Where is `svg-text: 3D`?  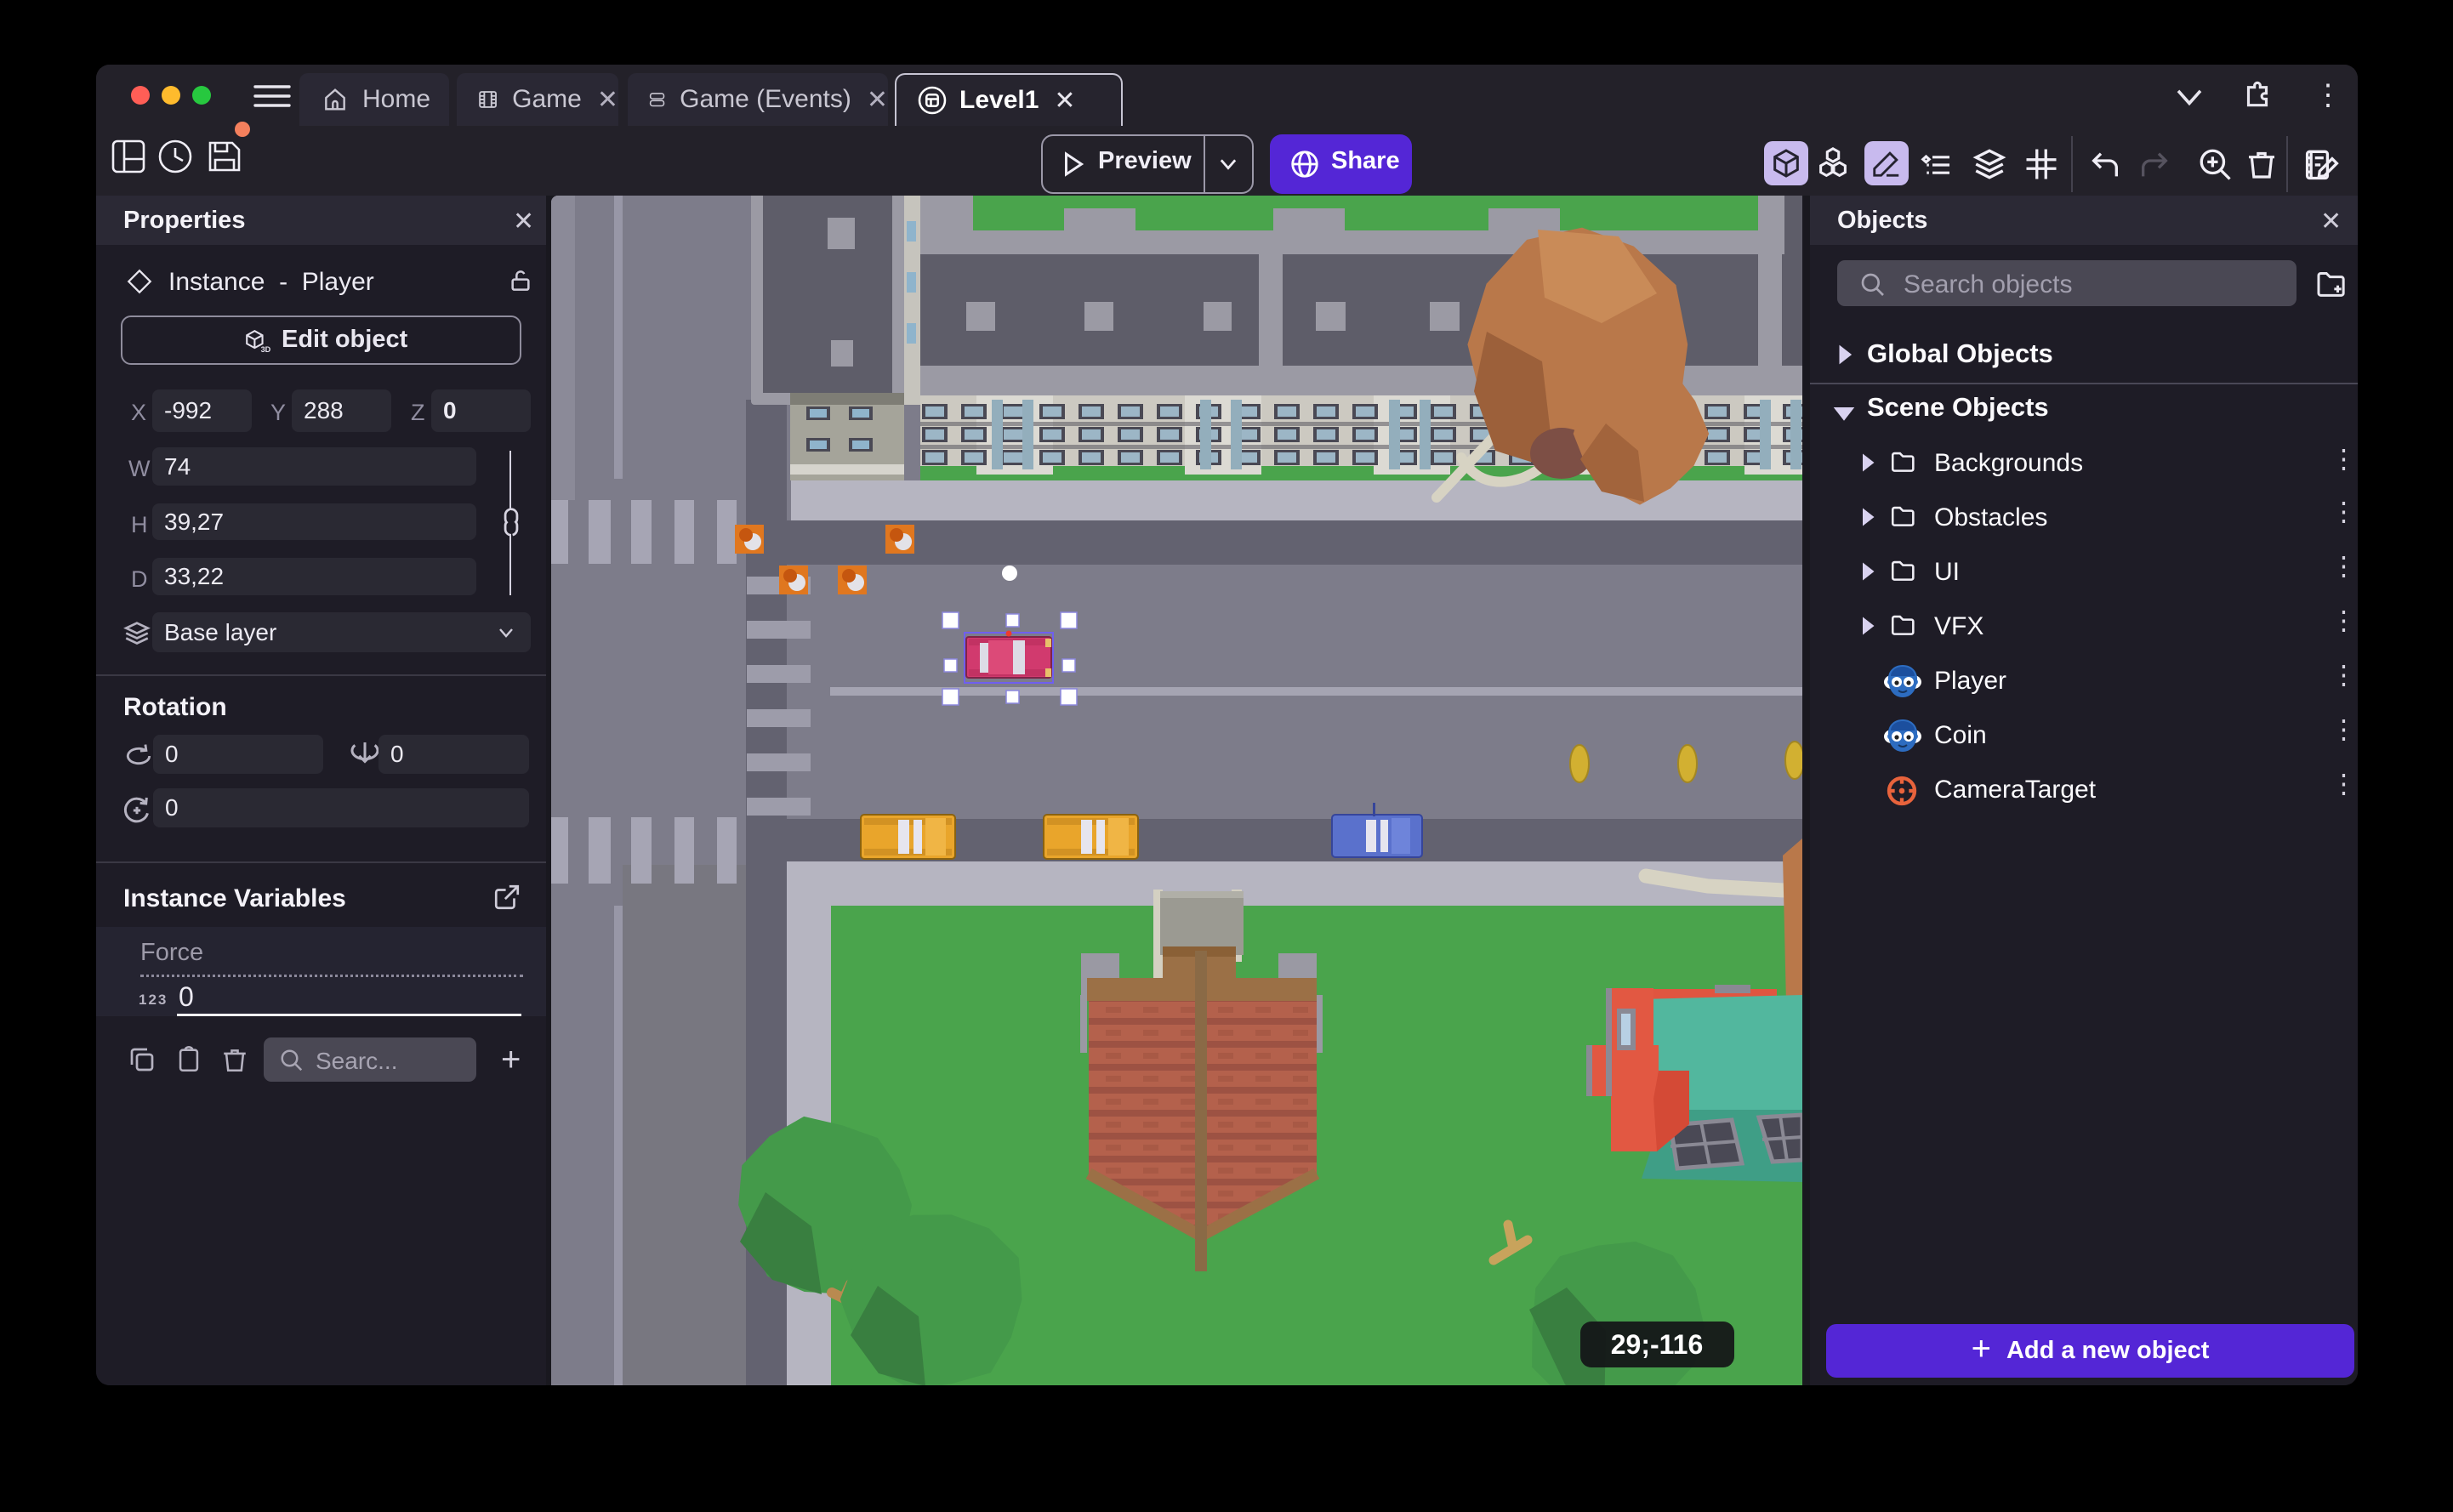
svg-text: 3D is located at coordinates (266, 349).